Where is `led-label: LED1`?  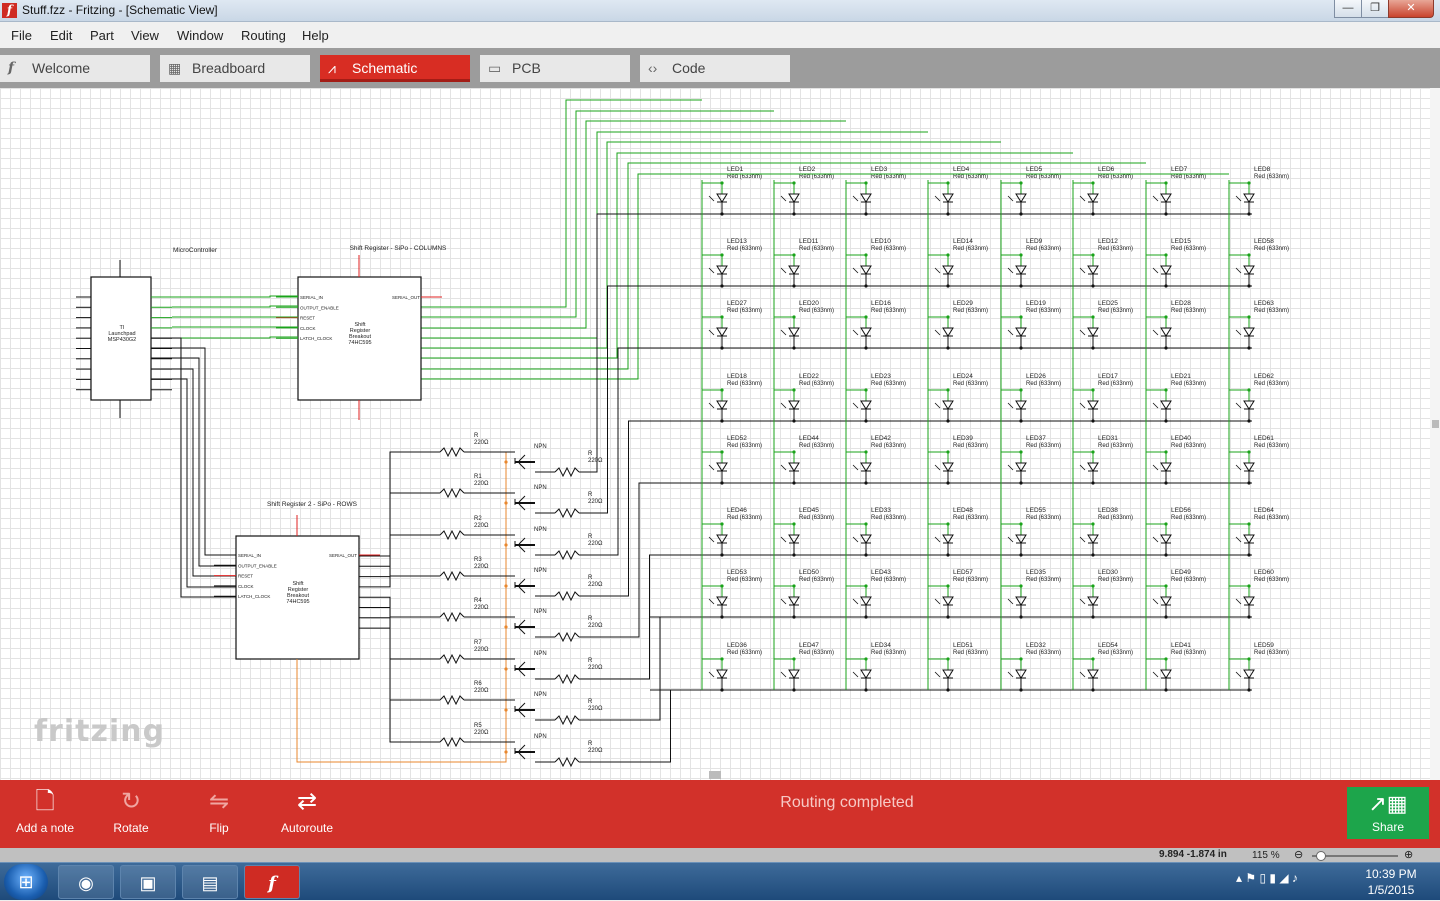 led-label: LED1 is located at coordinates (735, 169).